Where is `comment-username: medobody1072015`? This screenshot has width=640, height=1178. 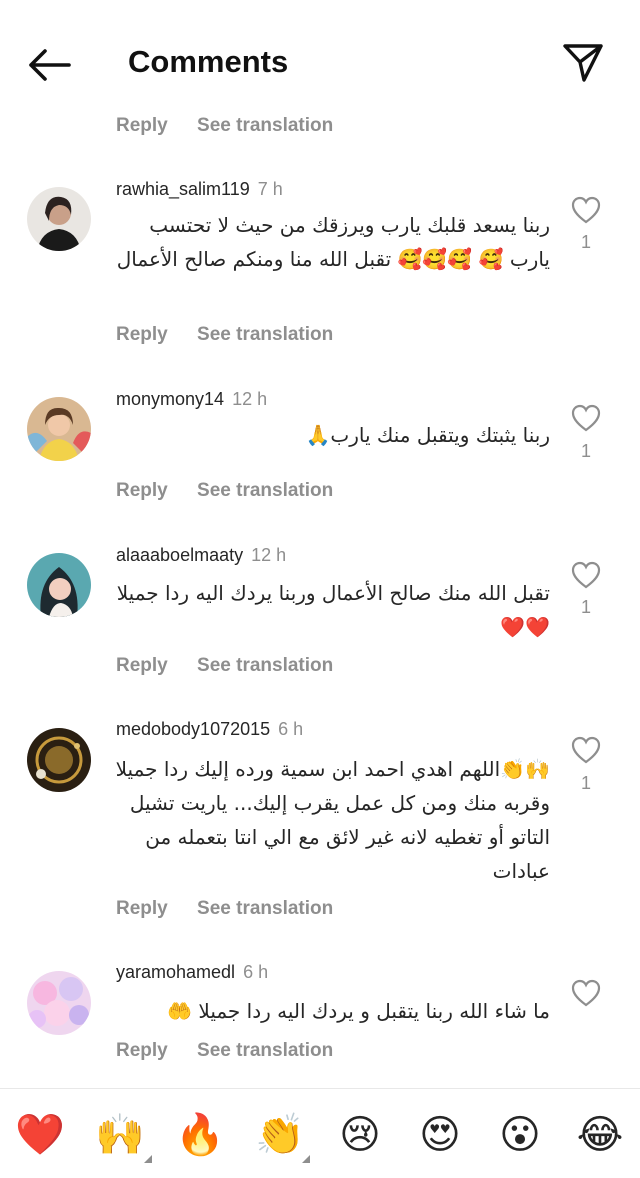 comment-username: medobody1072015 is located at coordinates (193, 729).